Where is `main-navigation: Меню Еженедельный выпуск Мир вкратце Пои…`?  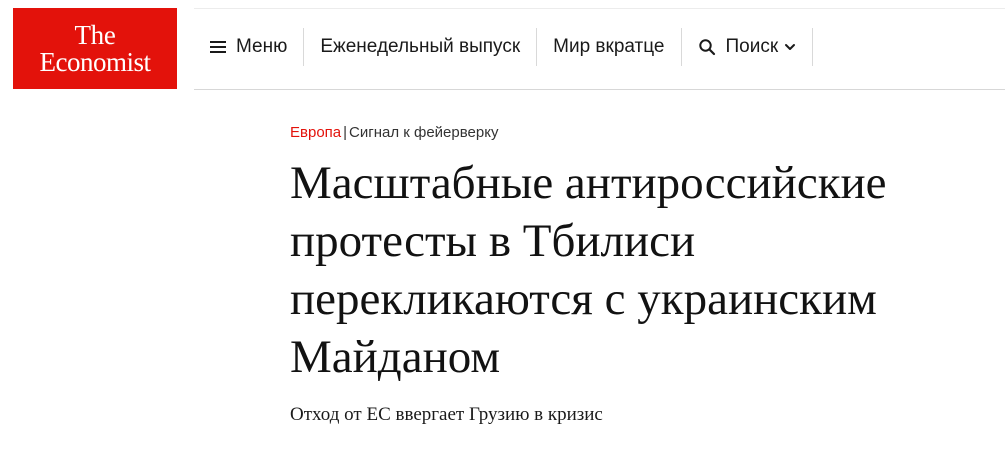 main-navigation: Меню Еженедельный выпуск Мир вкратце Пои… is located at coordinates (504, 47).